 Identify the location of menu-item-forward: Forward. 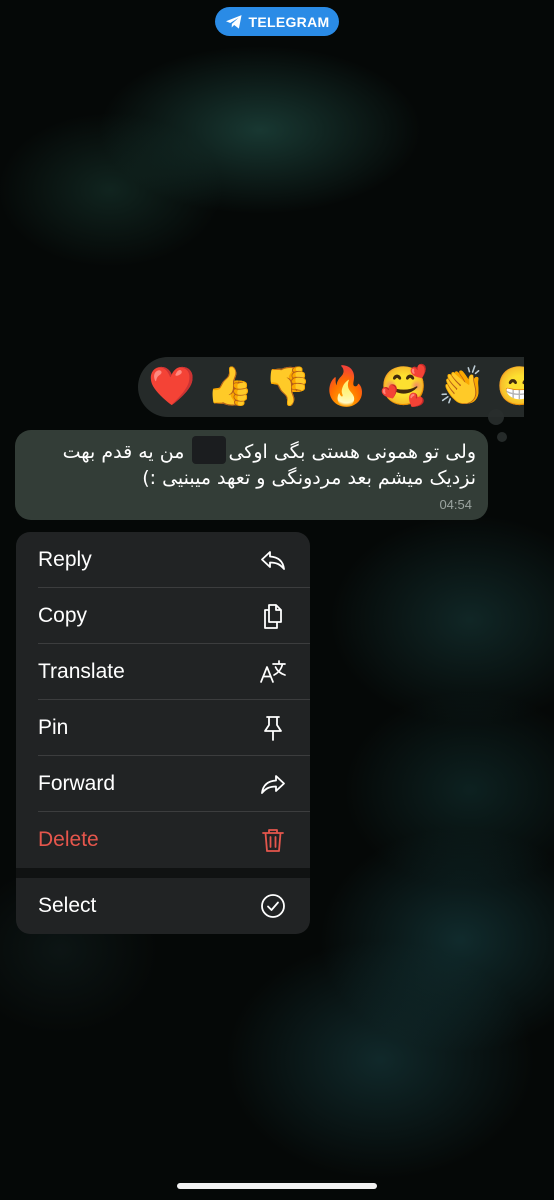
(163, 784).